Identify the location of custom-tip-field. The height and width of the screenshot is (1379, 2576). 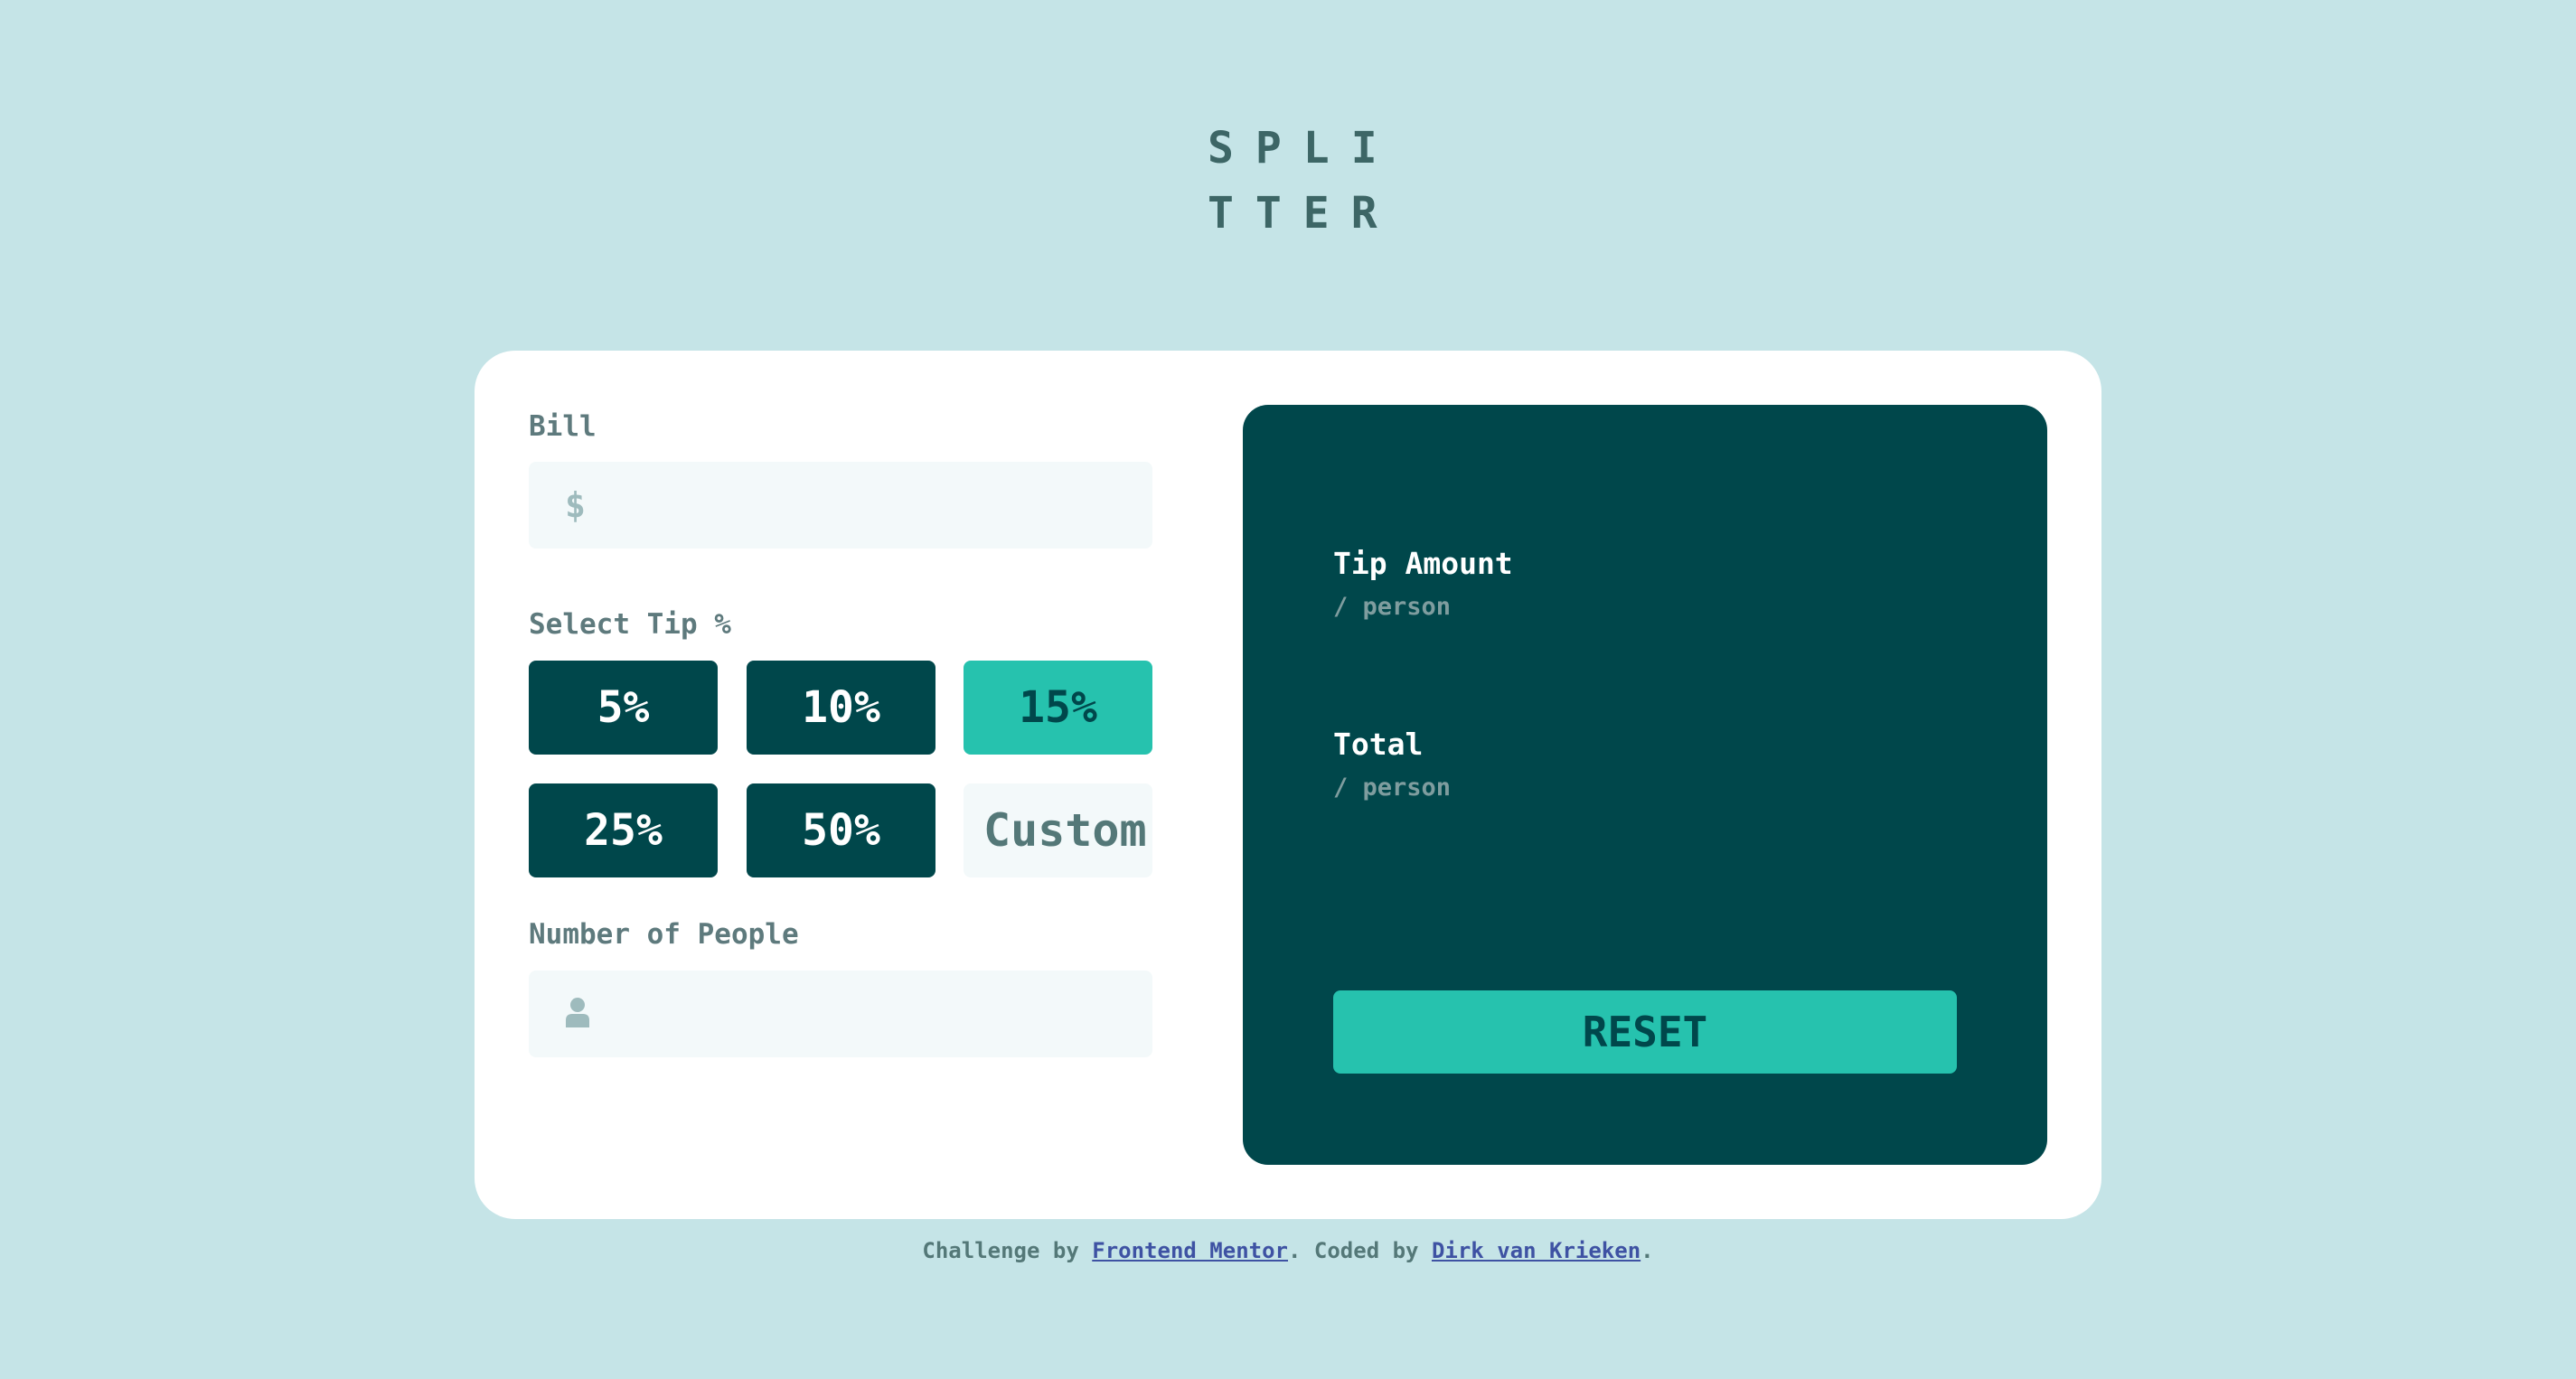
(1058, 830).